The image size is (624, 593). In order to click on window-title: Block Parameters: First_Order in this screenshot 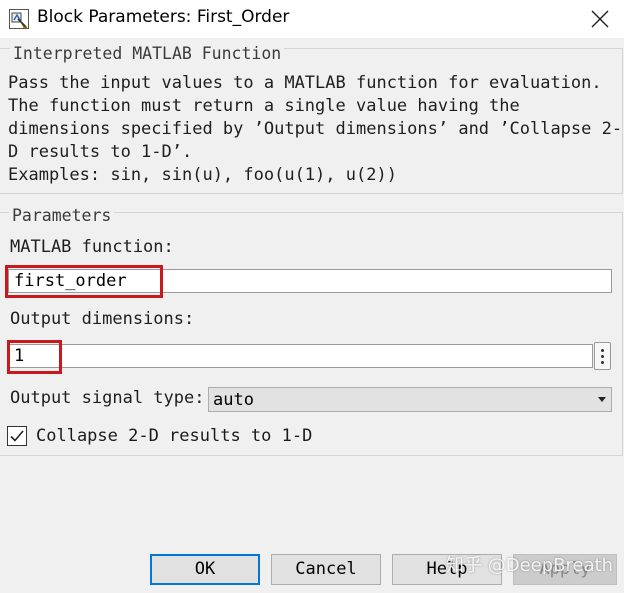, I will do `click(163, 17)`.